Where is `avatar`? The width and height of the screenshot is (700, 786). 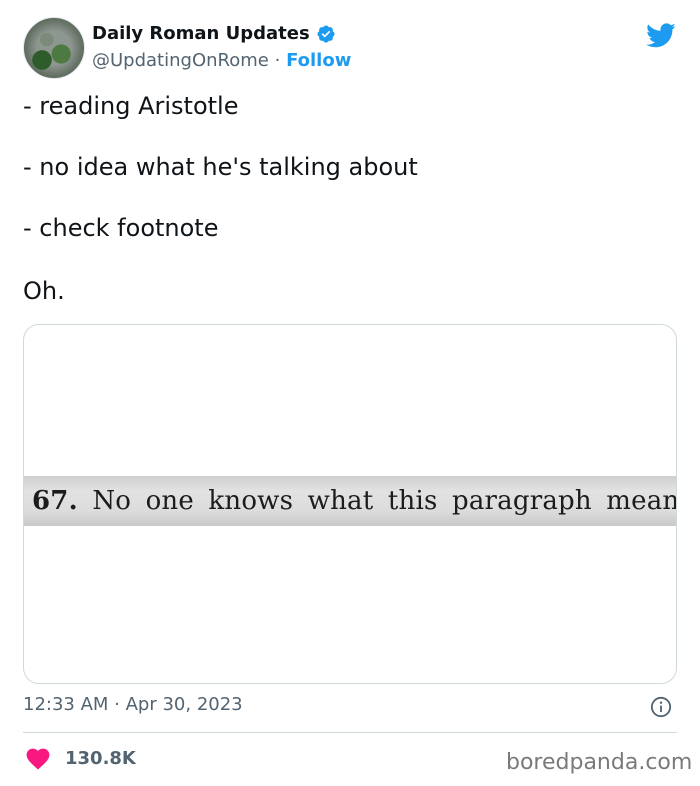
avatar is located at coordinates (54, 48).